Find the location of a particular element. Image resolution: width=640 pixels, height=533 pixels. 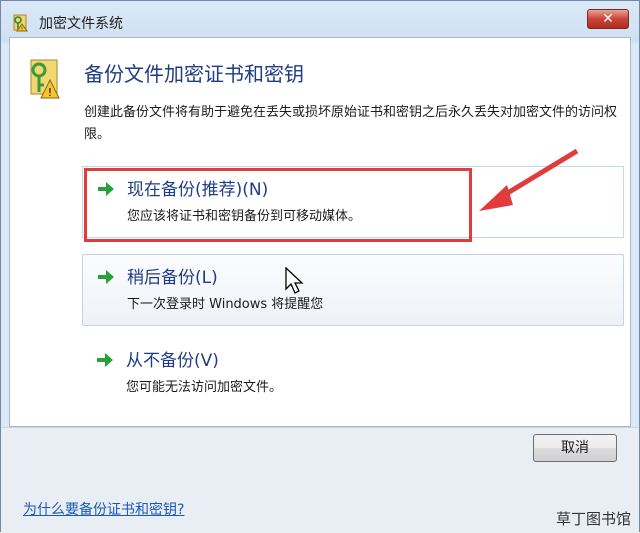

close-button: ✕ is located at coordinates (608, 19).